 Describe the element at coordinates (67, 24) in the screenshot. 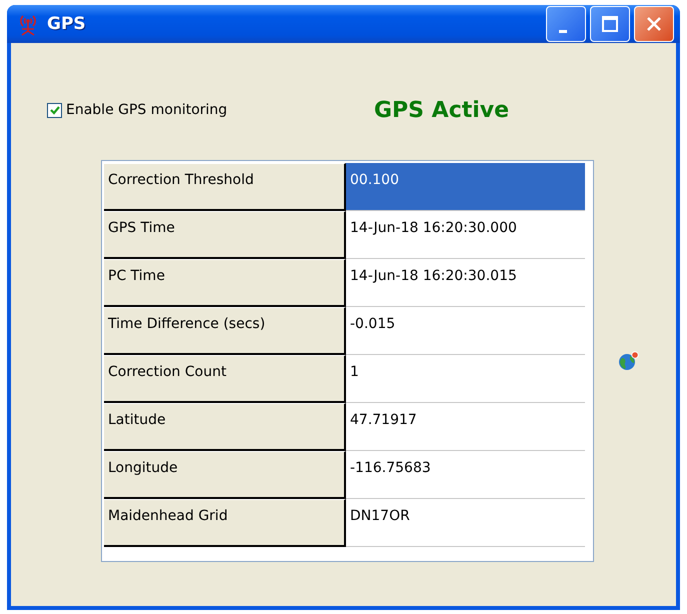

I see `window-title: GPS` at that location.